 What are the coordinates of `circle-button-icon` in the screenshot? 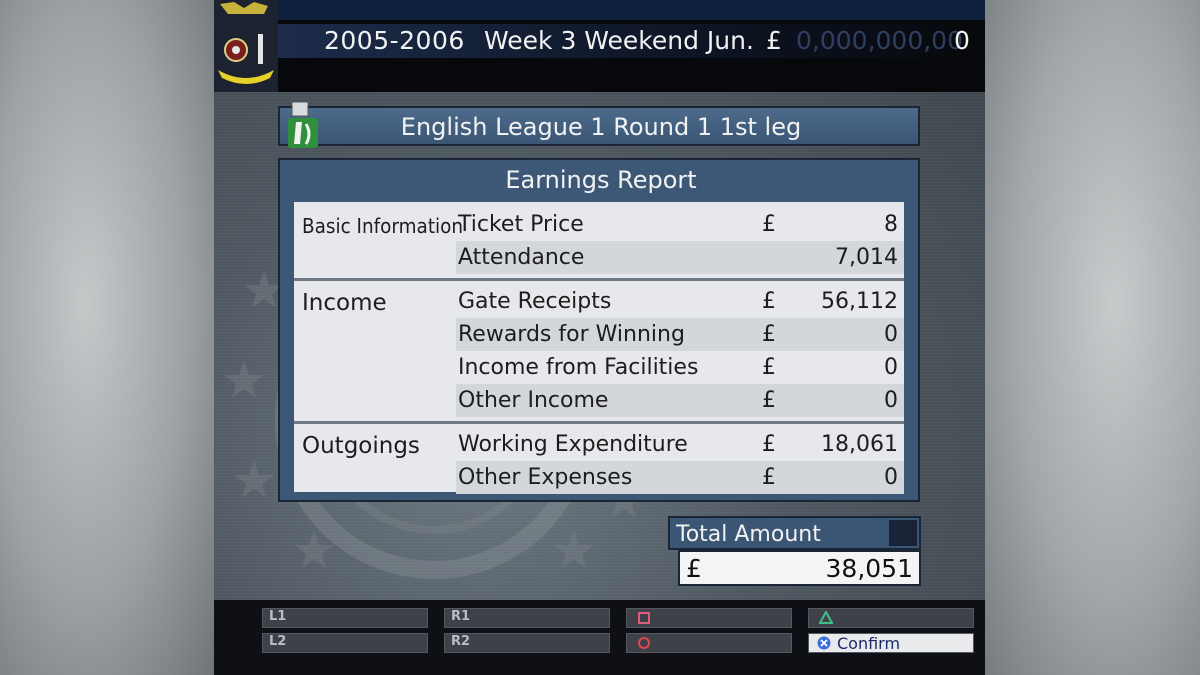 It's located at (644, 643).